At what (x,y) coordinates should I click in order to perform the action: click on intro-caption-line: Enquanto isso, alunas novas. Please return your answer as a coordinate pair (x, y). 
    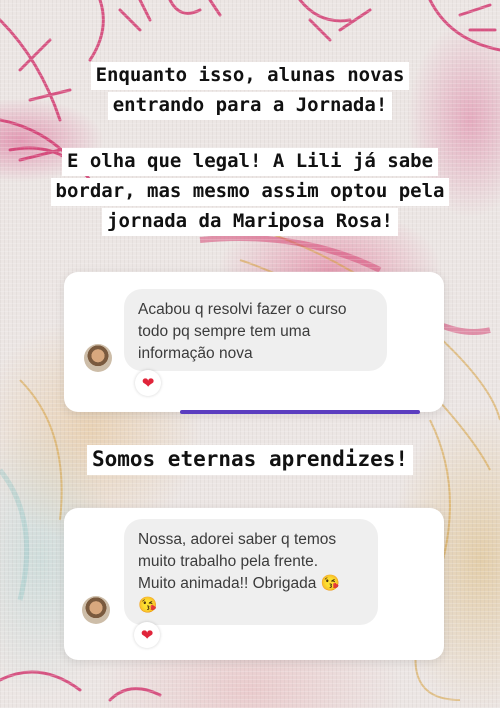
    Looking at the image, I should click on (250, 76).